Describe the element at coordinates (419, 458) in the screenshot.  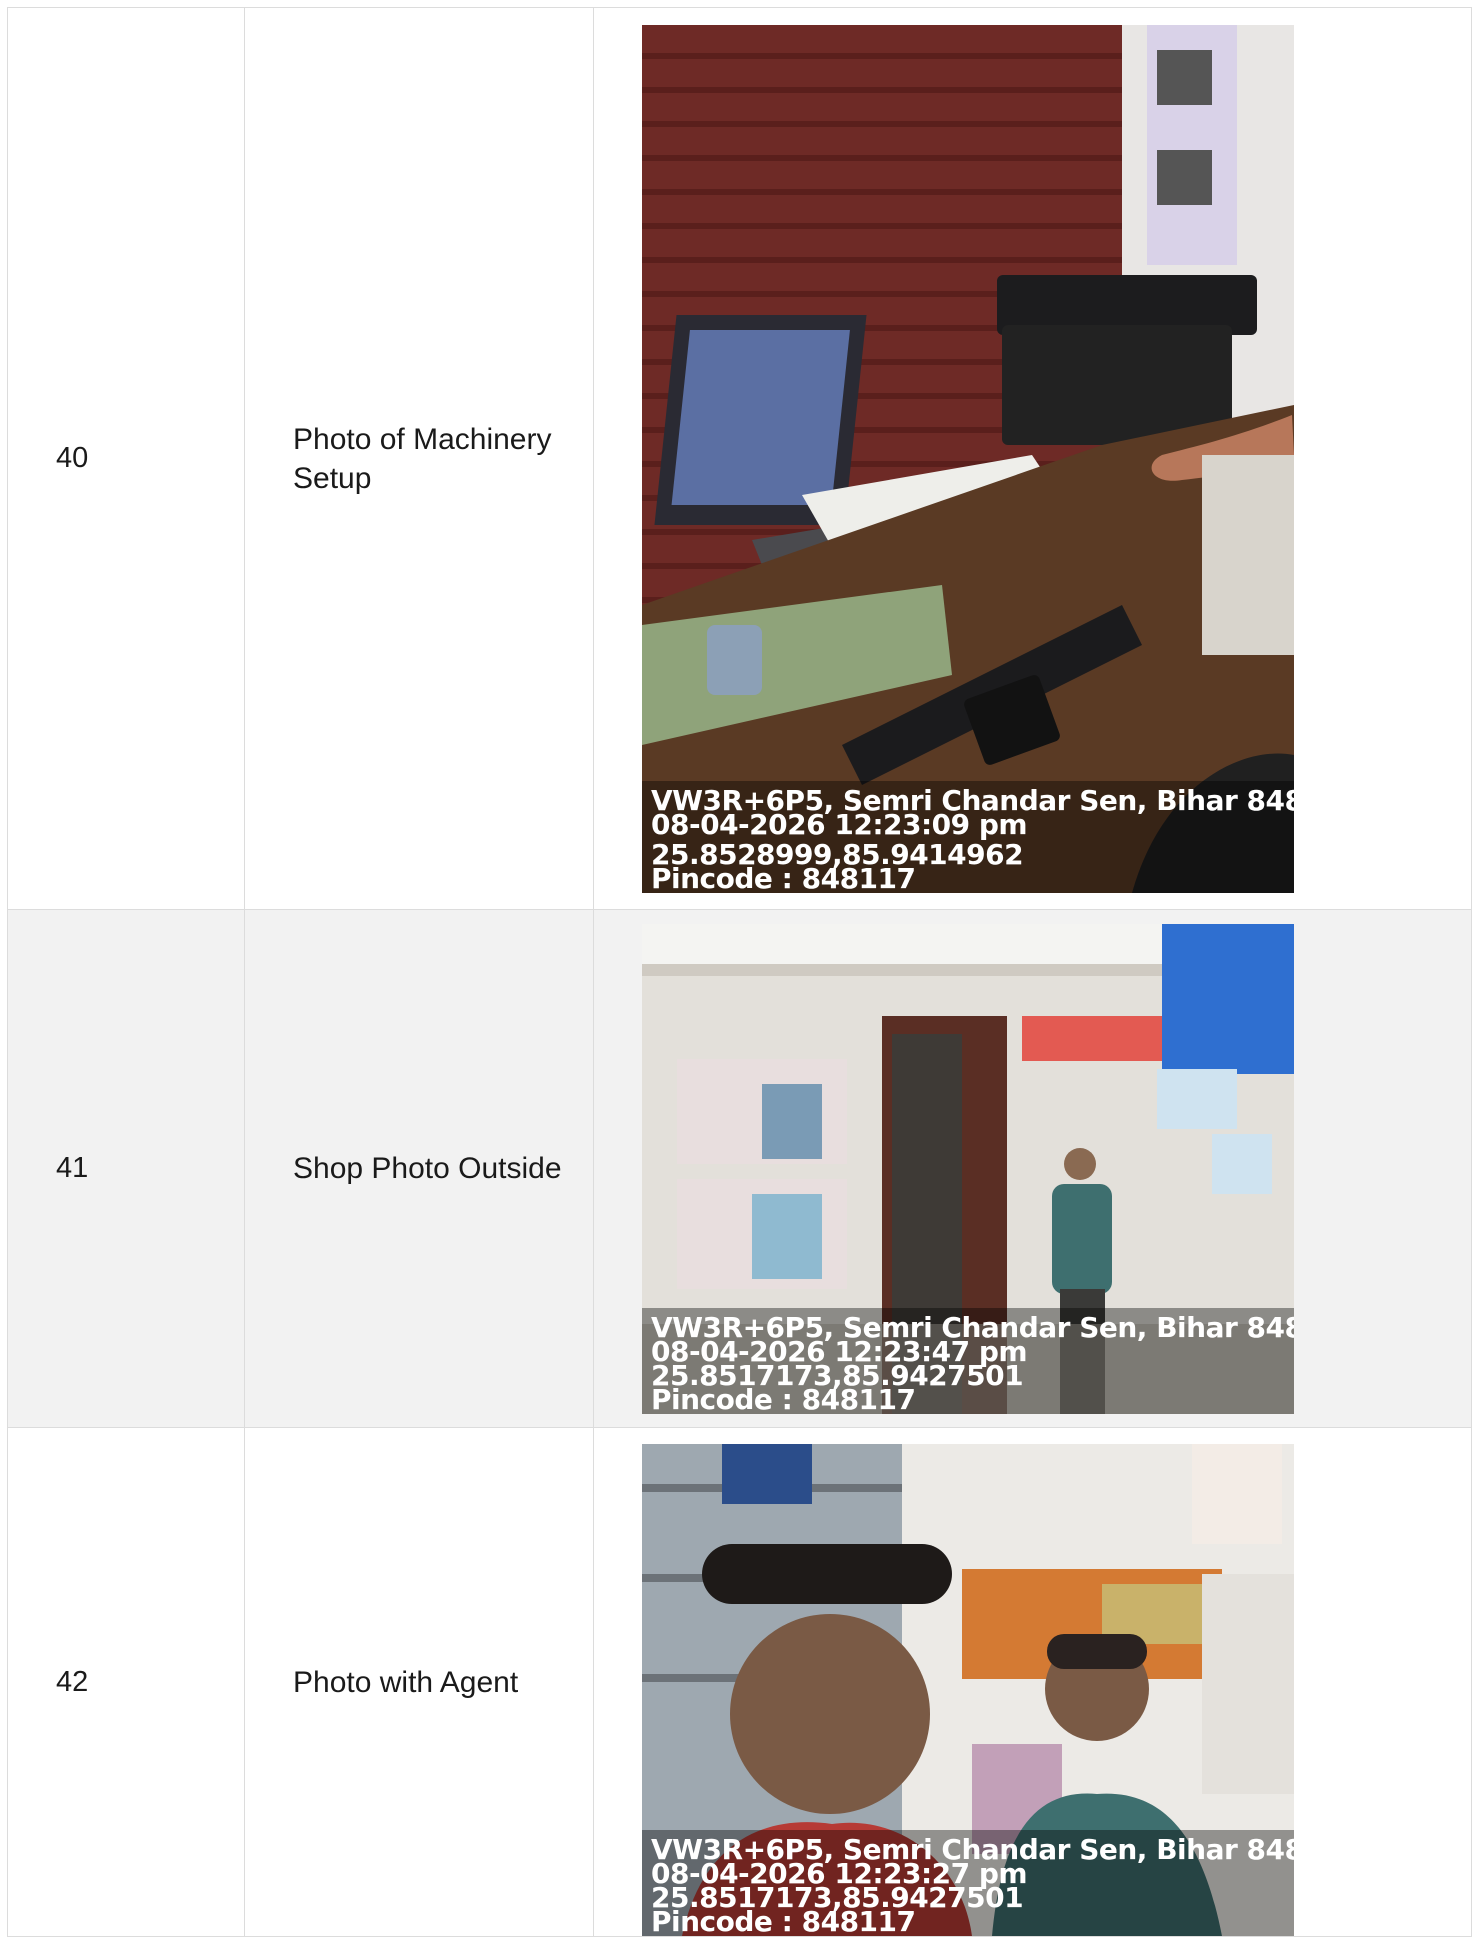
I see `row-label: Photo of Machinery Setup` at that location.